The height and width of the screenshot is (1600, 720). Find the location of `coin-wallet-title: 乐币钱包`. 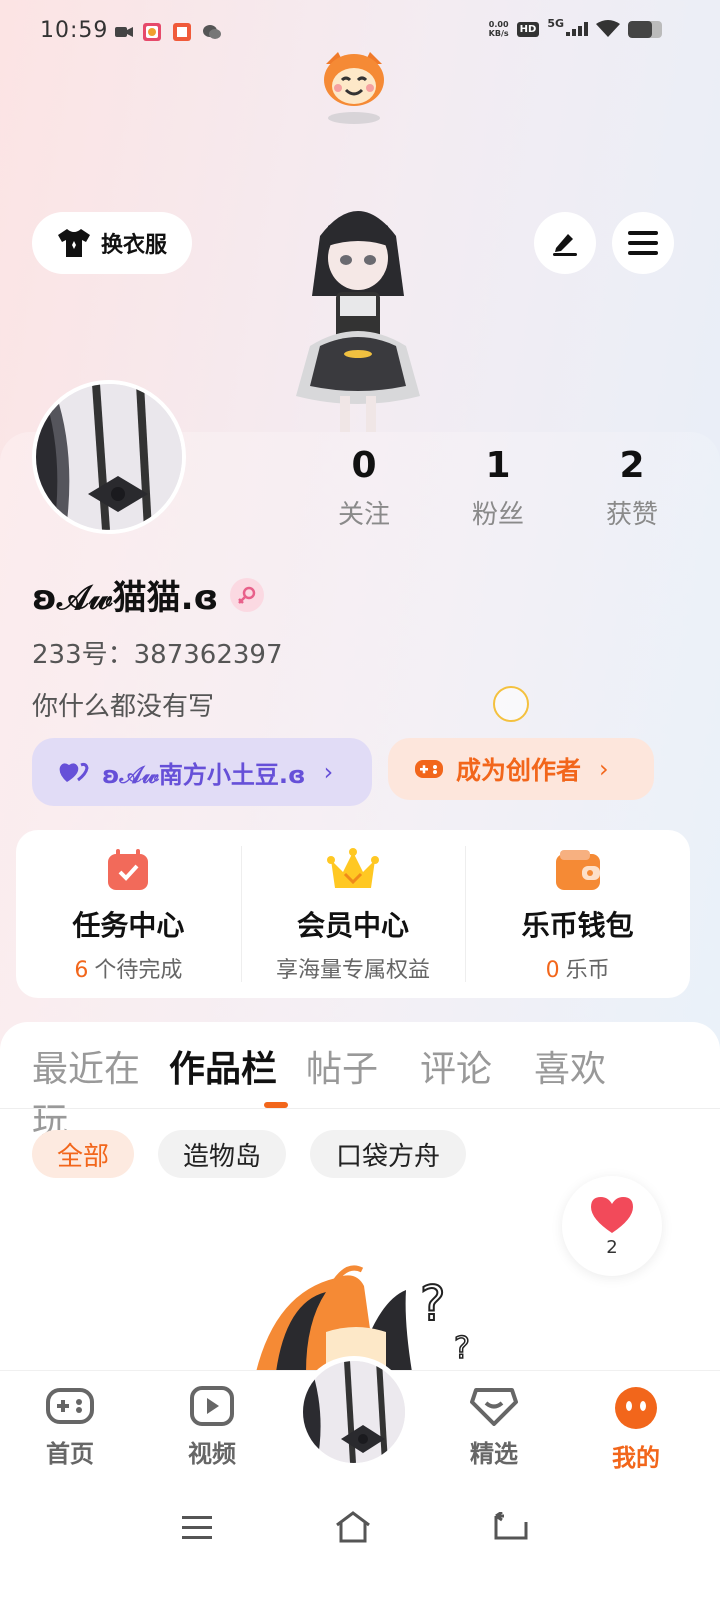

coin-wallet-title: 乐币钱包 is located at coordinates (577, 925).